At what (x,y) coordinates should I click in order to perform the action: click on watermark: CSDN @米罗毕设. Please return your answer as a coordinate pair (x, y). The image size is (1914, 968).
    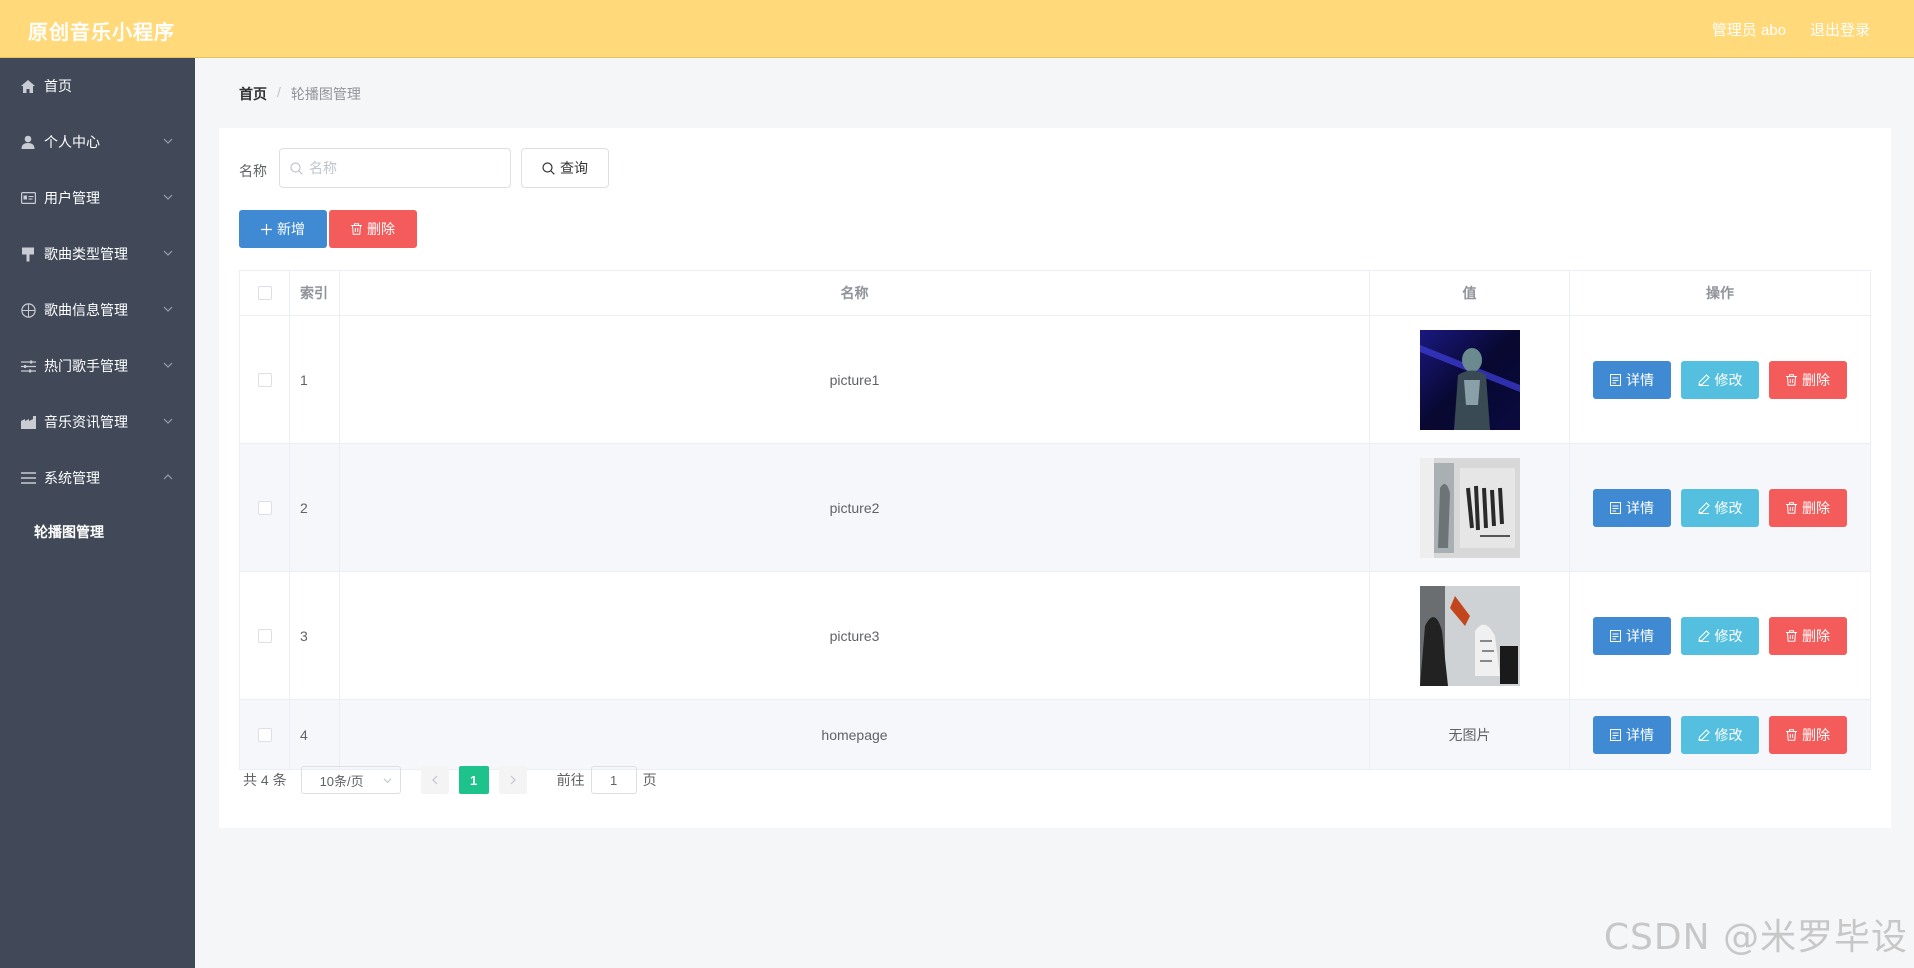
    Looking at the image, I should click on (1755, 937).